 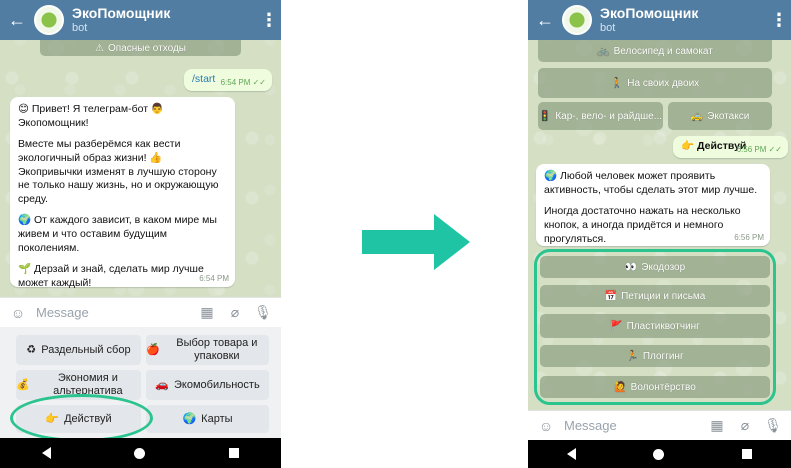 What do you see at coordinates (759, 149) in the screenshot?
I see `message-time: 6:56 PM ✓✓` at bounding box center [759, 149].